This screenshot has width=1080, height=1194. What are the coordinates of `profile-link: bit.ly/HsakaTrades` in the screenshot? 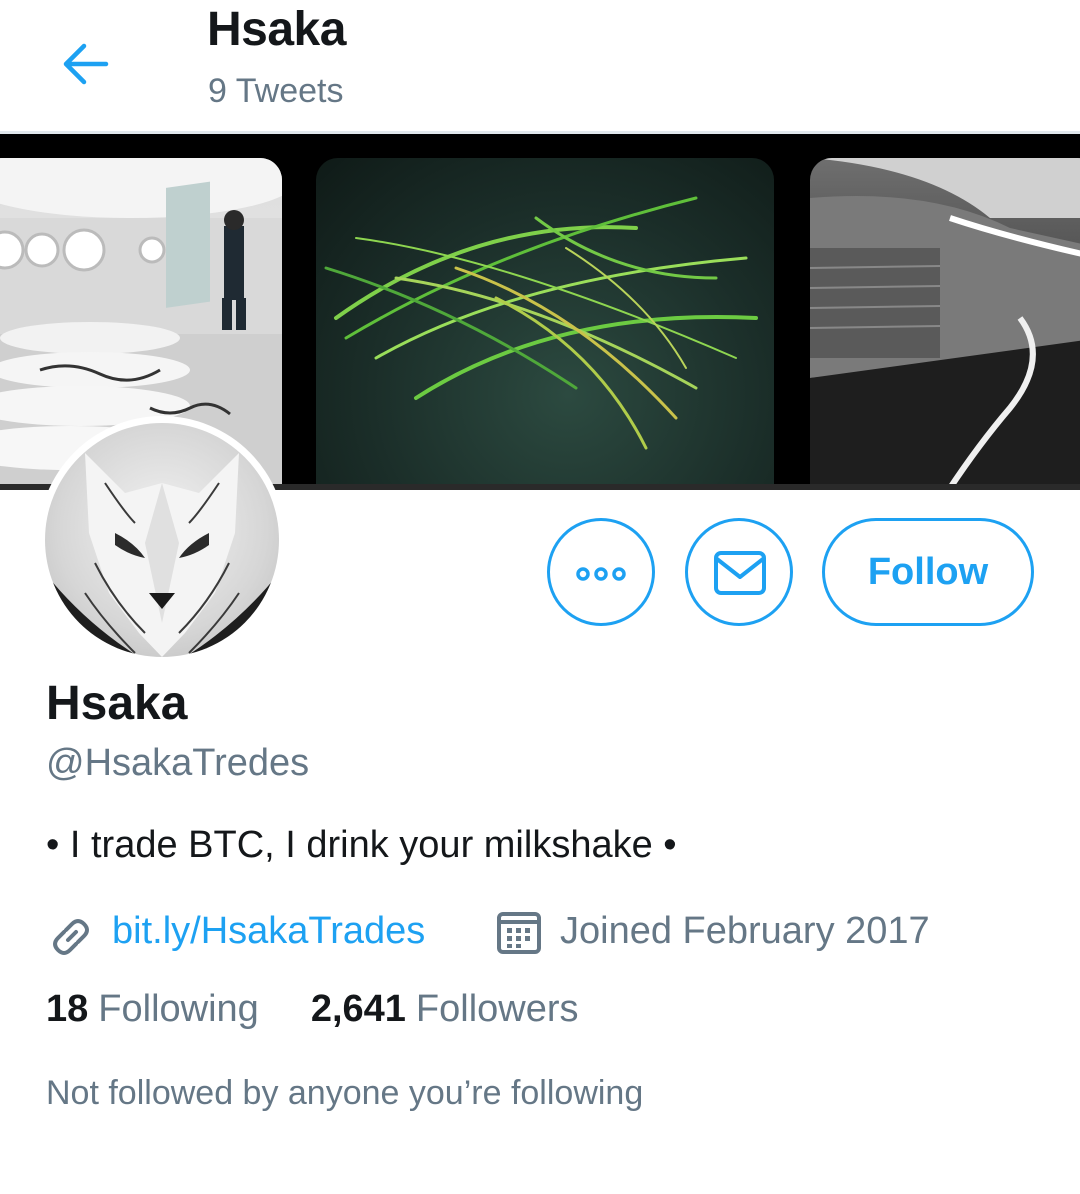 It's located at (268, 931).